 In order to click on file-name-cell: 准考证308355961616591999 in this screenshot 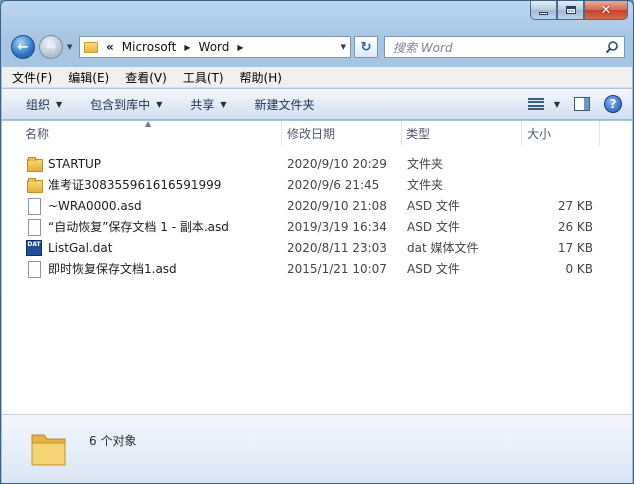, I will do `click(130, 184)`.